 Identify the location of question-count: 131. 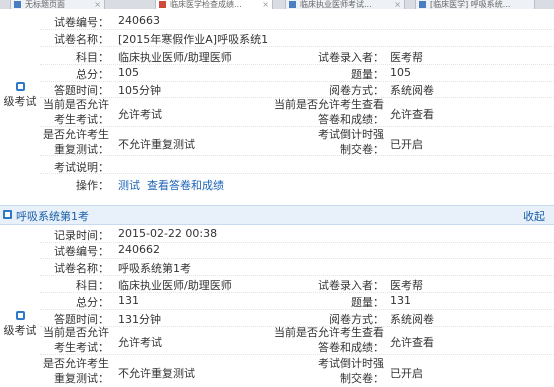
(400, 300).